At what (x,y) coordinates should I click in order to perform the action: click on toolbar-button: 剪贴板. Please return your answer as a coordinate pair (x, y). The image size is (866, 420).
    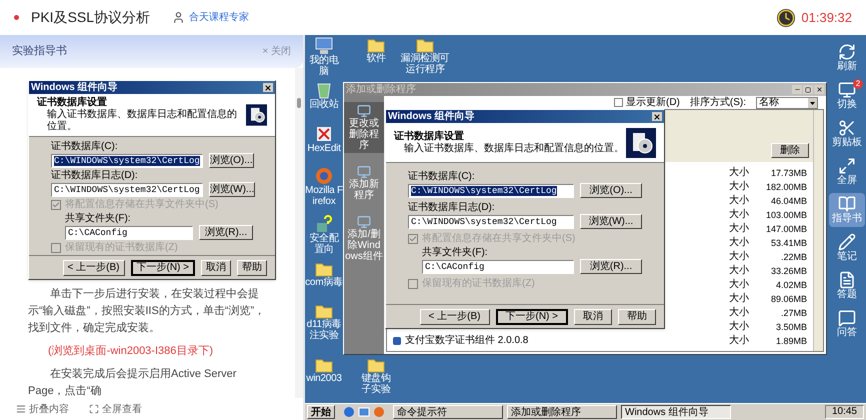
    Looking at the image, I should click on (847, 134).